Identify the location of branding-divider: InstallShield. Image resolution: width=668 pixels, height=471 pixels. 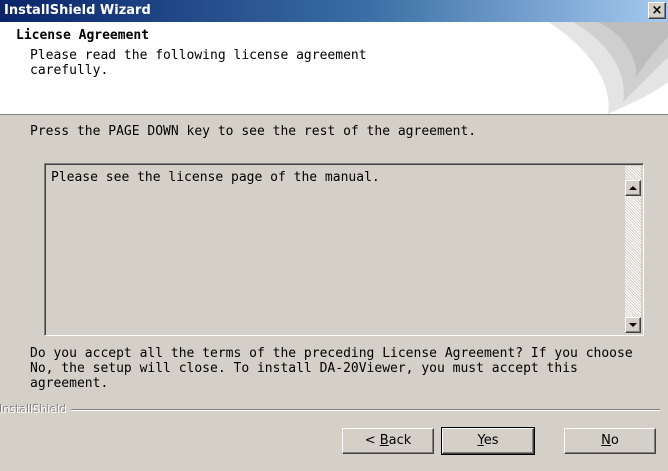
(334, 410).